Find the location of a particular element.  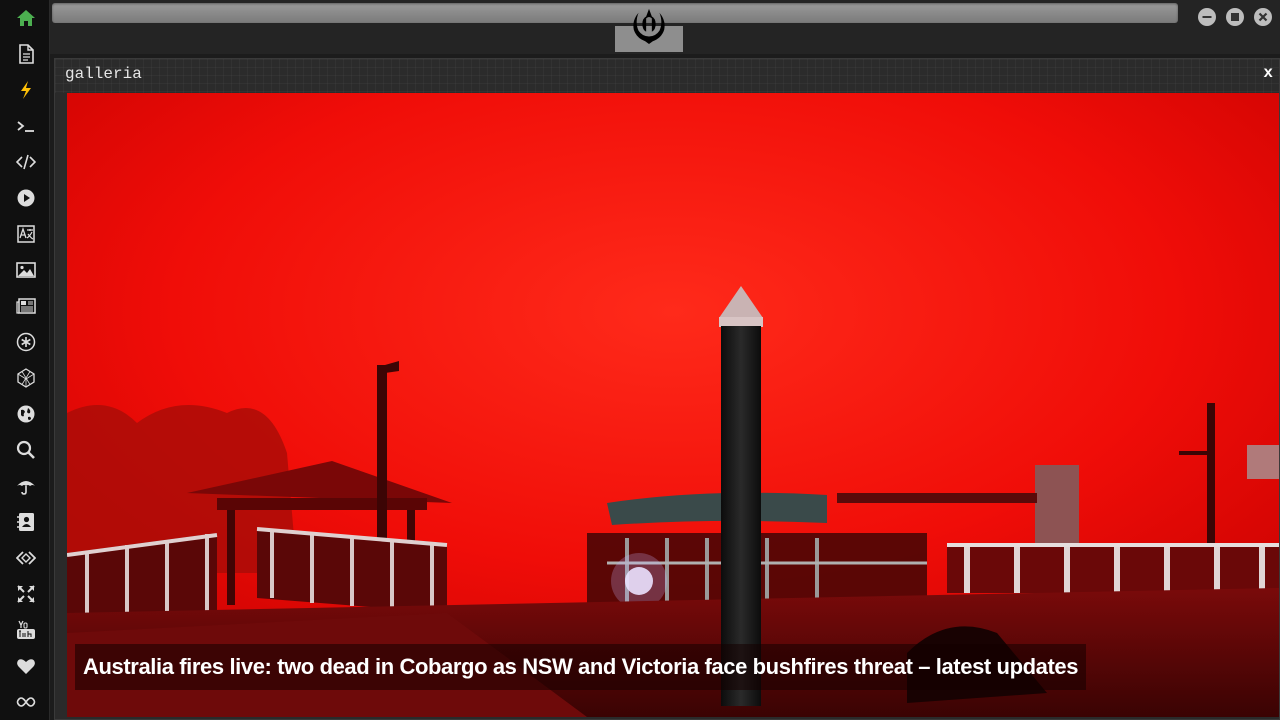

rebel-alliance-icon is located at coordinates (649, 26).